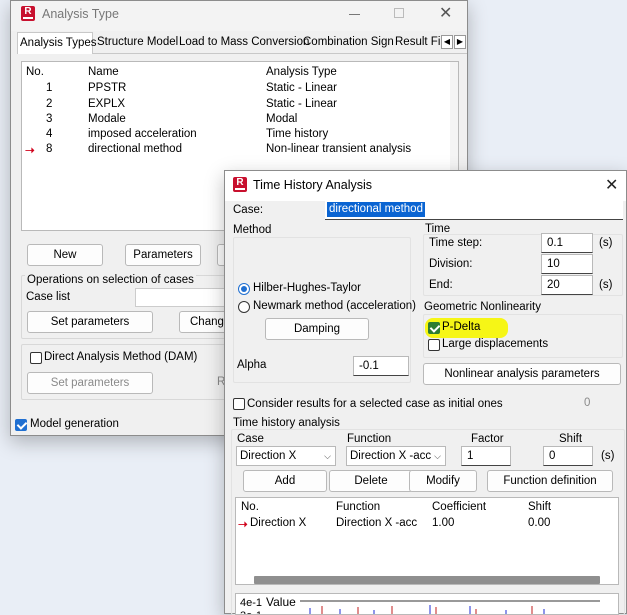 Image resolution: width=627 pixels, height=615 pixels. I want to click on time-step-unit: (s), so click(606, 243).